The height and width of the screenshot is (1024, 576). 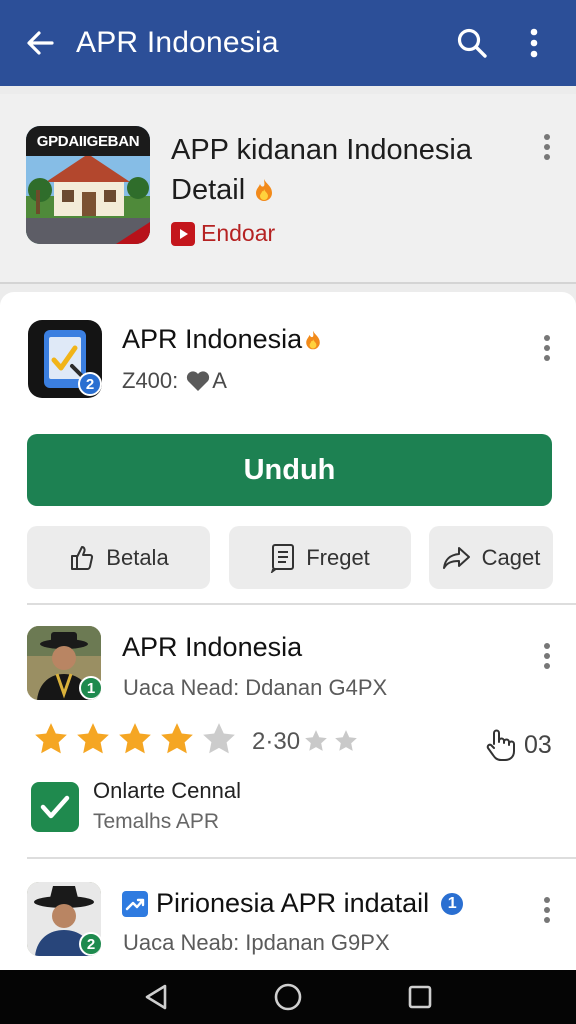 I want to click on review1-subtitle: Uaca Nead: Ddanan G4PX, so click(x=255, y=687).